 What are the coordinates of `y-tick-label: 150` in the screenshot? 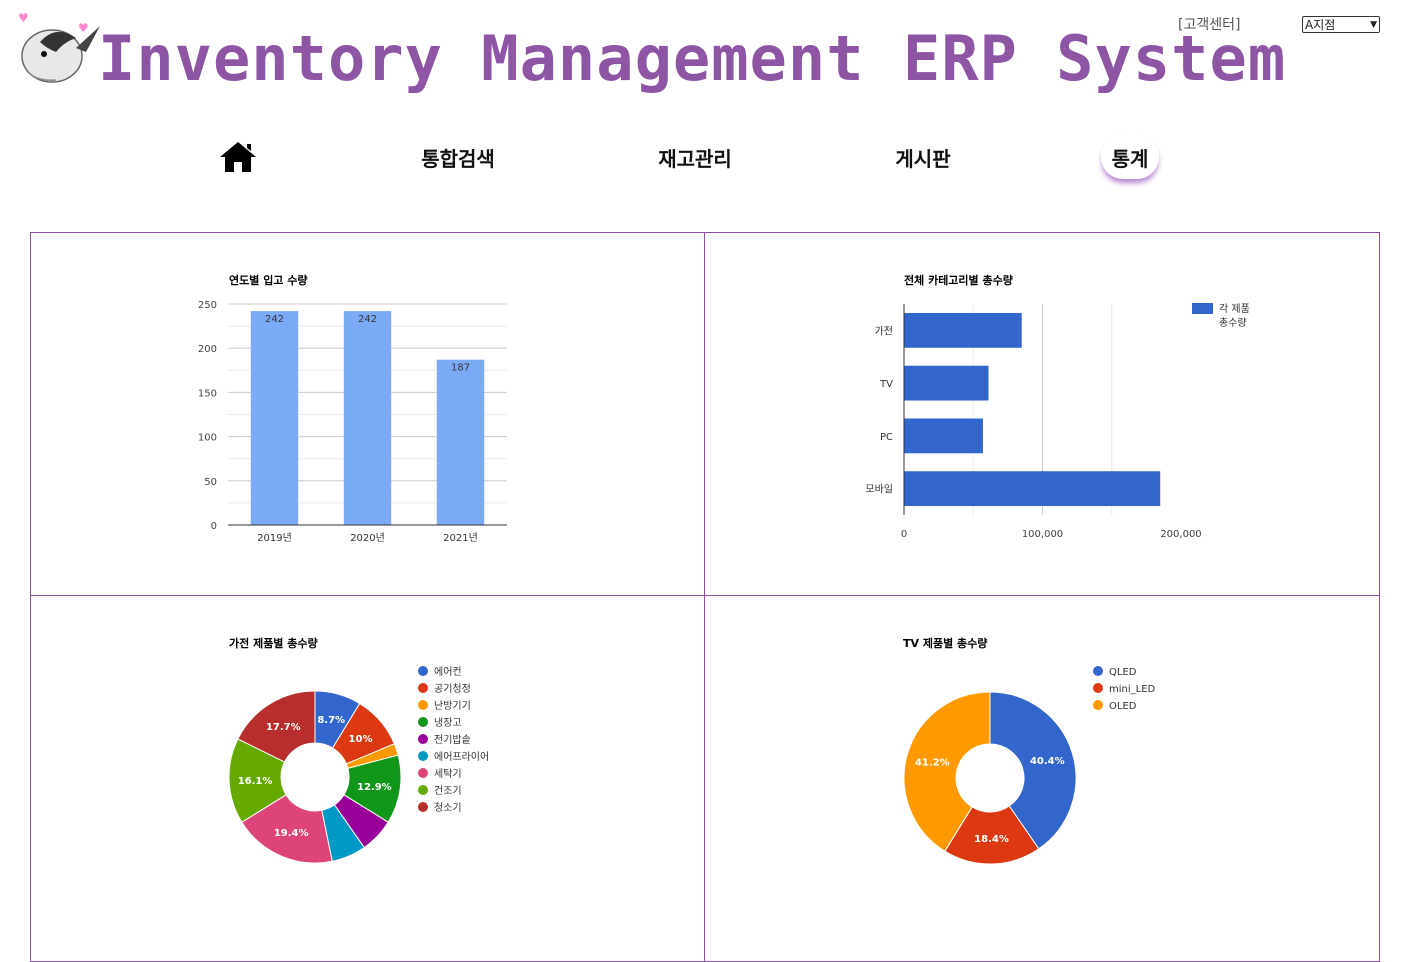 It's located at (207, 393).